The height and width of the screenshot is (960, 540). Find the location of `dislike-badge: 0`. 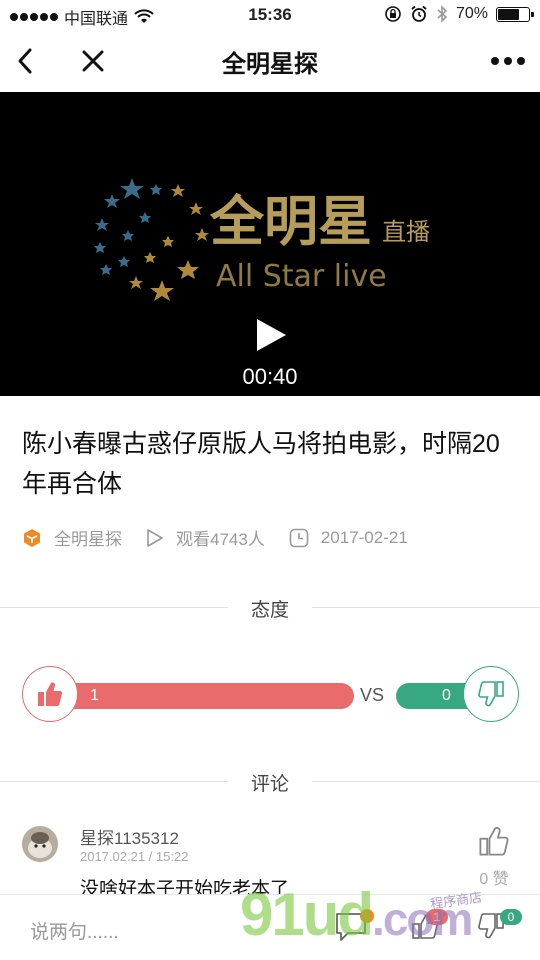

dislike-badge: 0 is located at coordinates (511, 917).